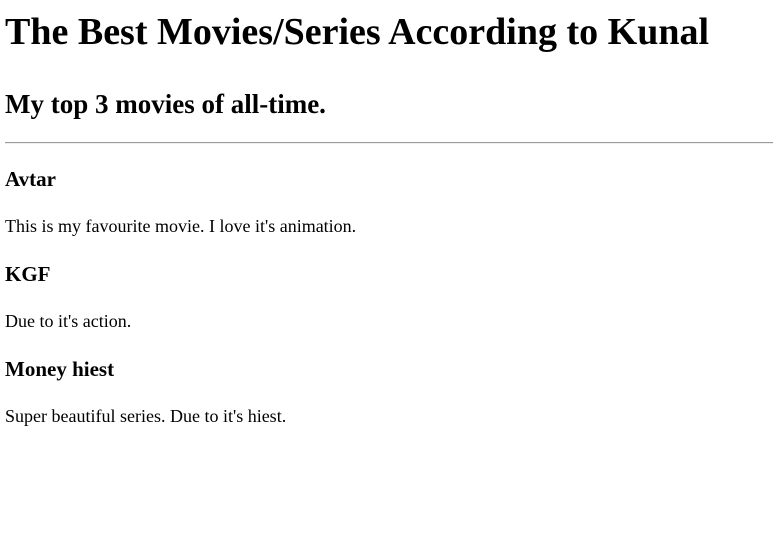  What do you see at coordinates (68, 321) in the screenshot?
I see `entry-description: Due to it's action.` at bounding box center [68, 321].